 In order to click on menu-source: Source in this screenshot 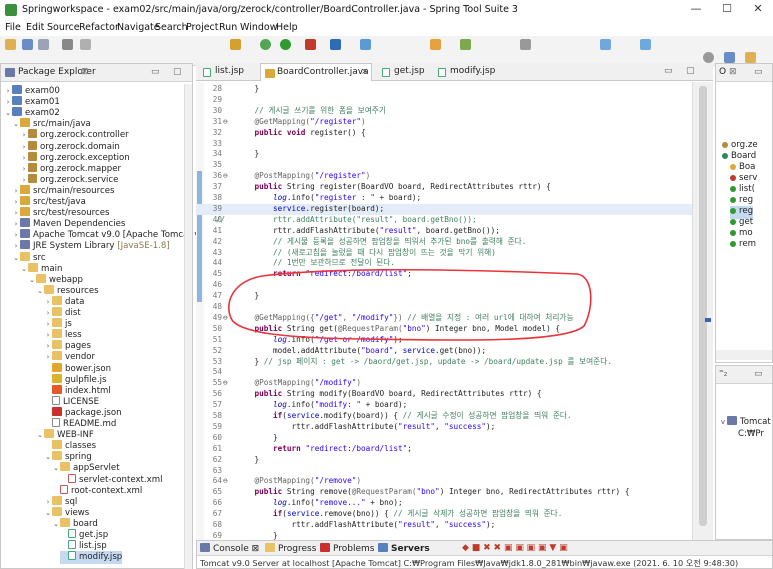, I will do `click(63, 27)`.